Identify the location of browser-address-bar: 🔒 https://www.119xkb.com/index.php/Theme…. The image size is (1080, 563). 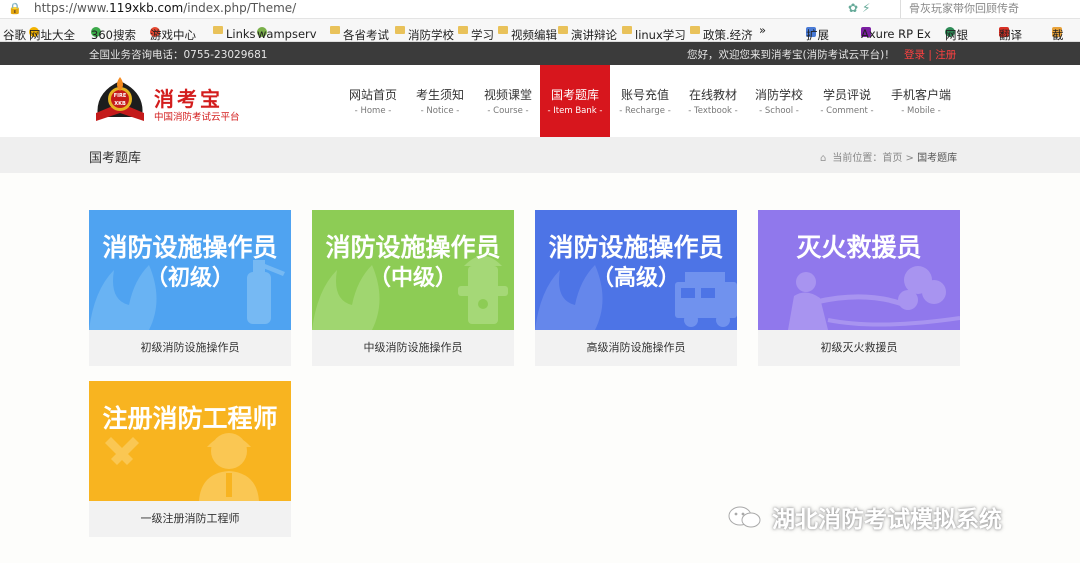
(540, 9).